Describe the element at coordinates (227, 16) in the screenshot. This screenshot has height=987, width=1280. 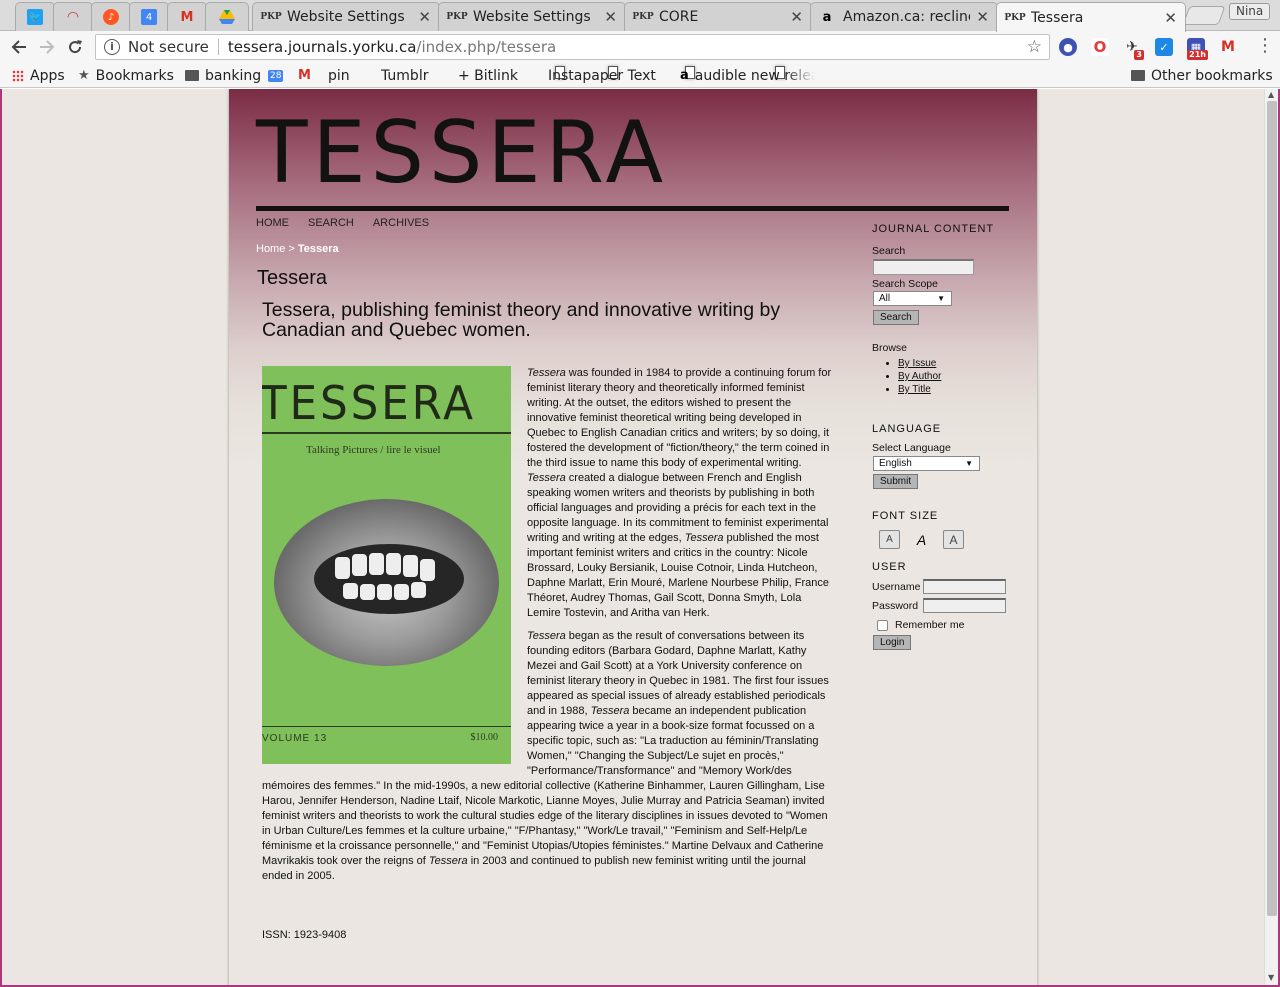
I see `tab-drive` at that location.